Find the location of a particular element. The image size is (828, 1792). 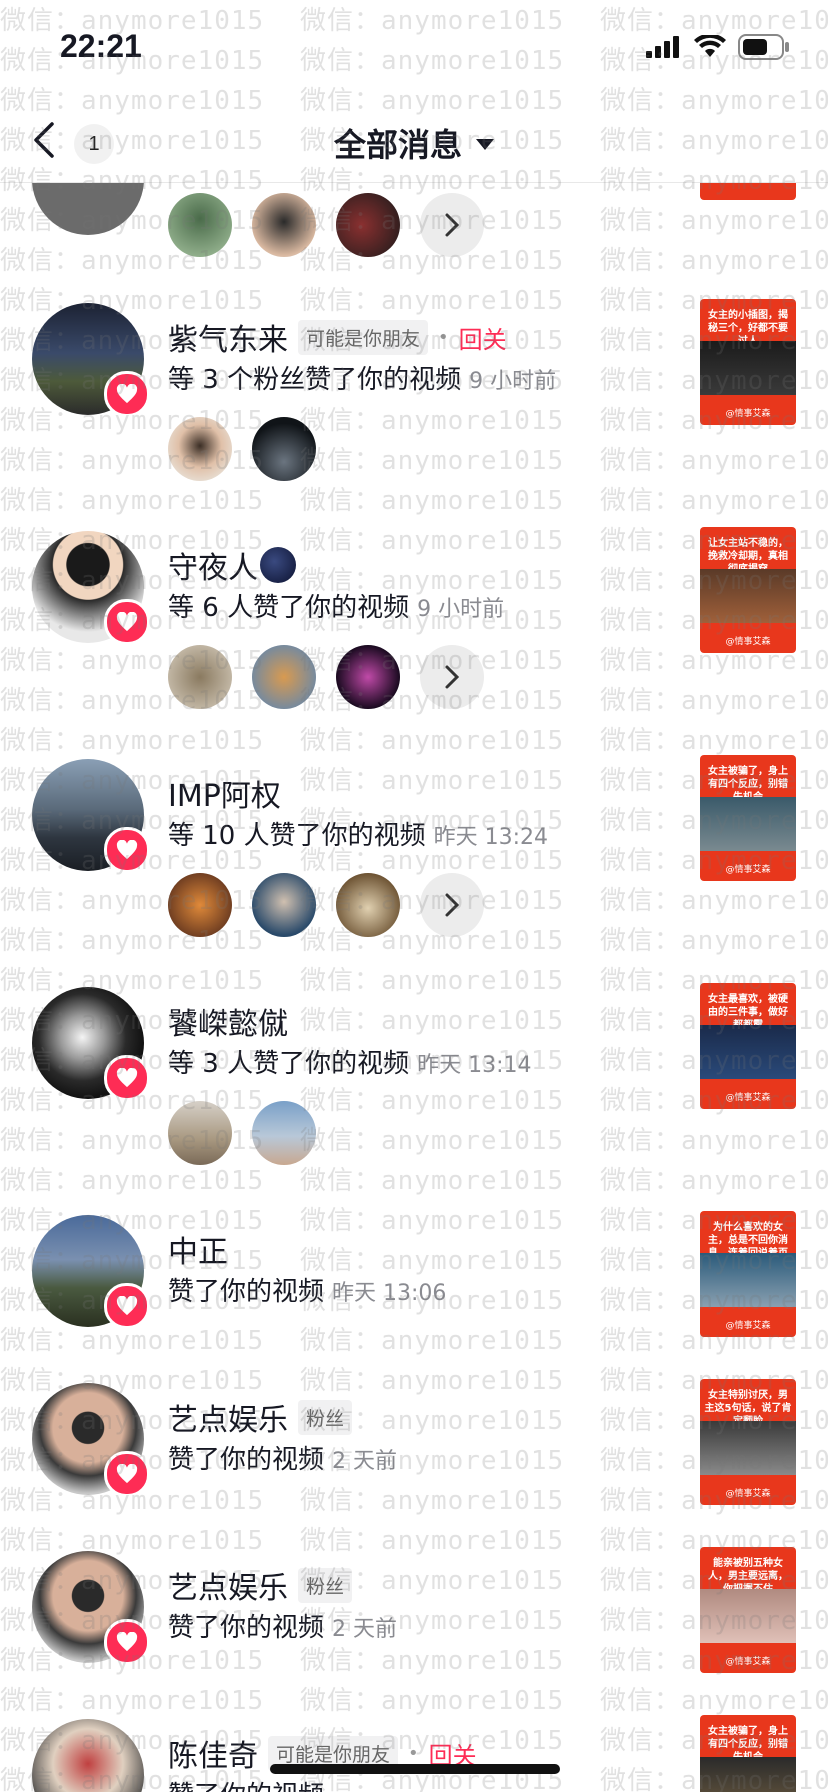

video-thumbnail: 女主的小插图，揭秘三个，好都不要过人 @情事艾森 is located at coordinates (748, 362).